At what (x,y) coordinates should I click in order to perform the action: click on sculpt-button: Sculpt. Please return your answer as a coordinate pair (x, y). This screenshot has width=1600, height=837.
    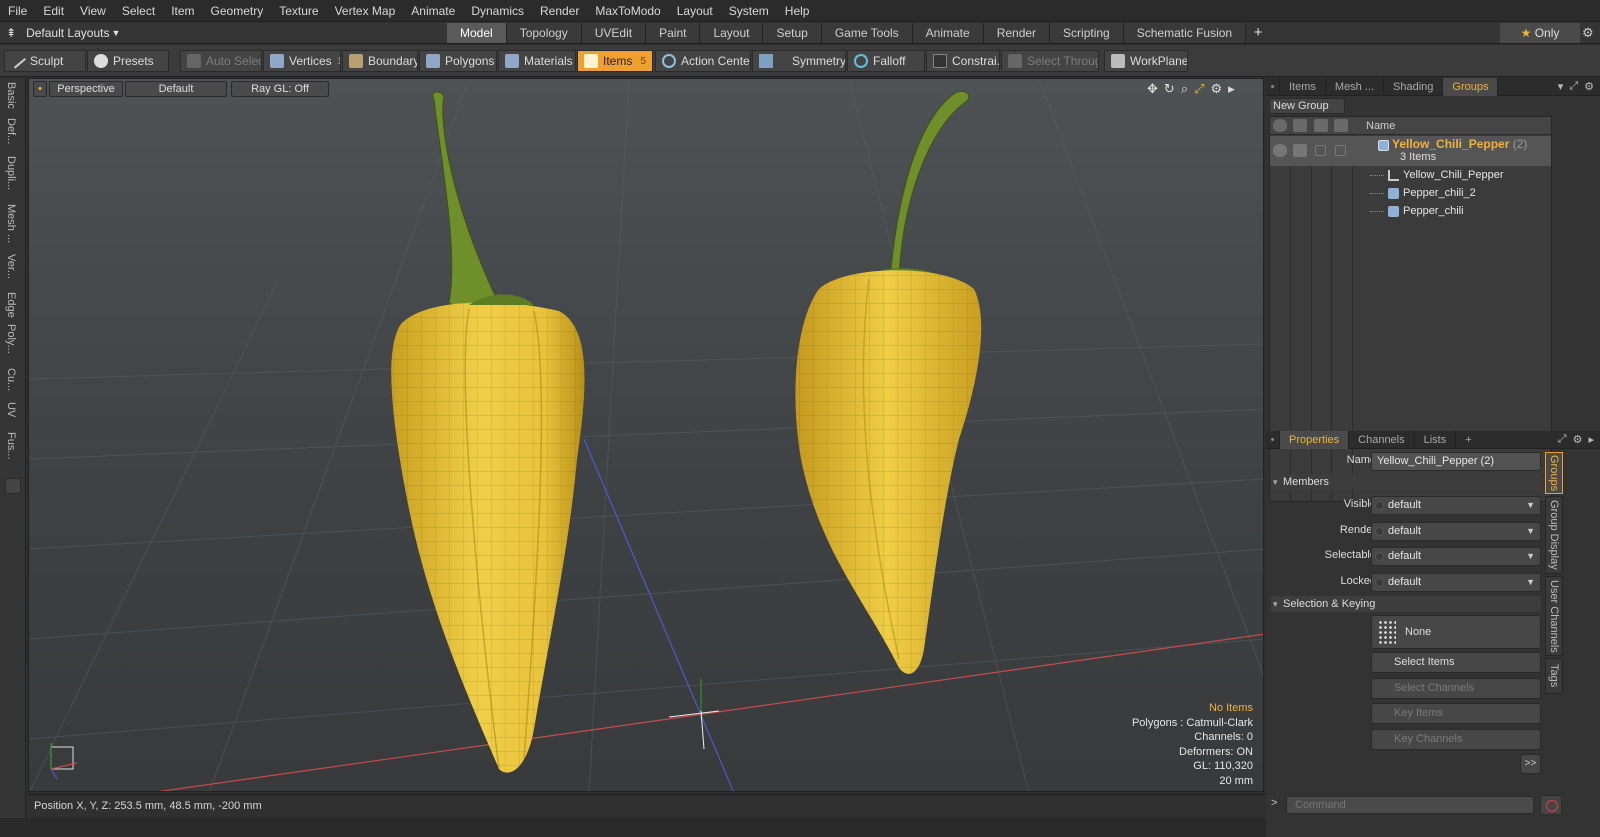
    Looking at the image, I should click on (45, 61).